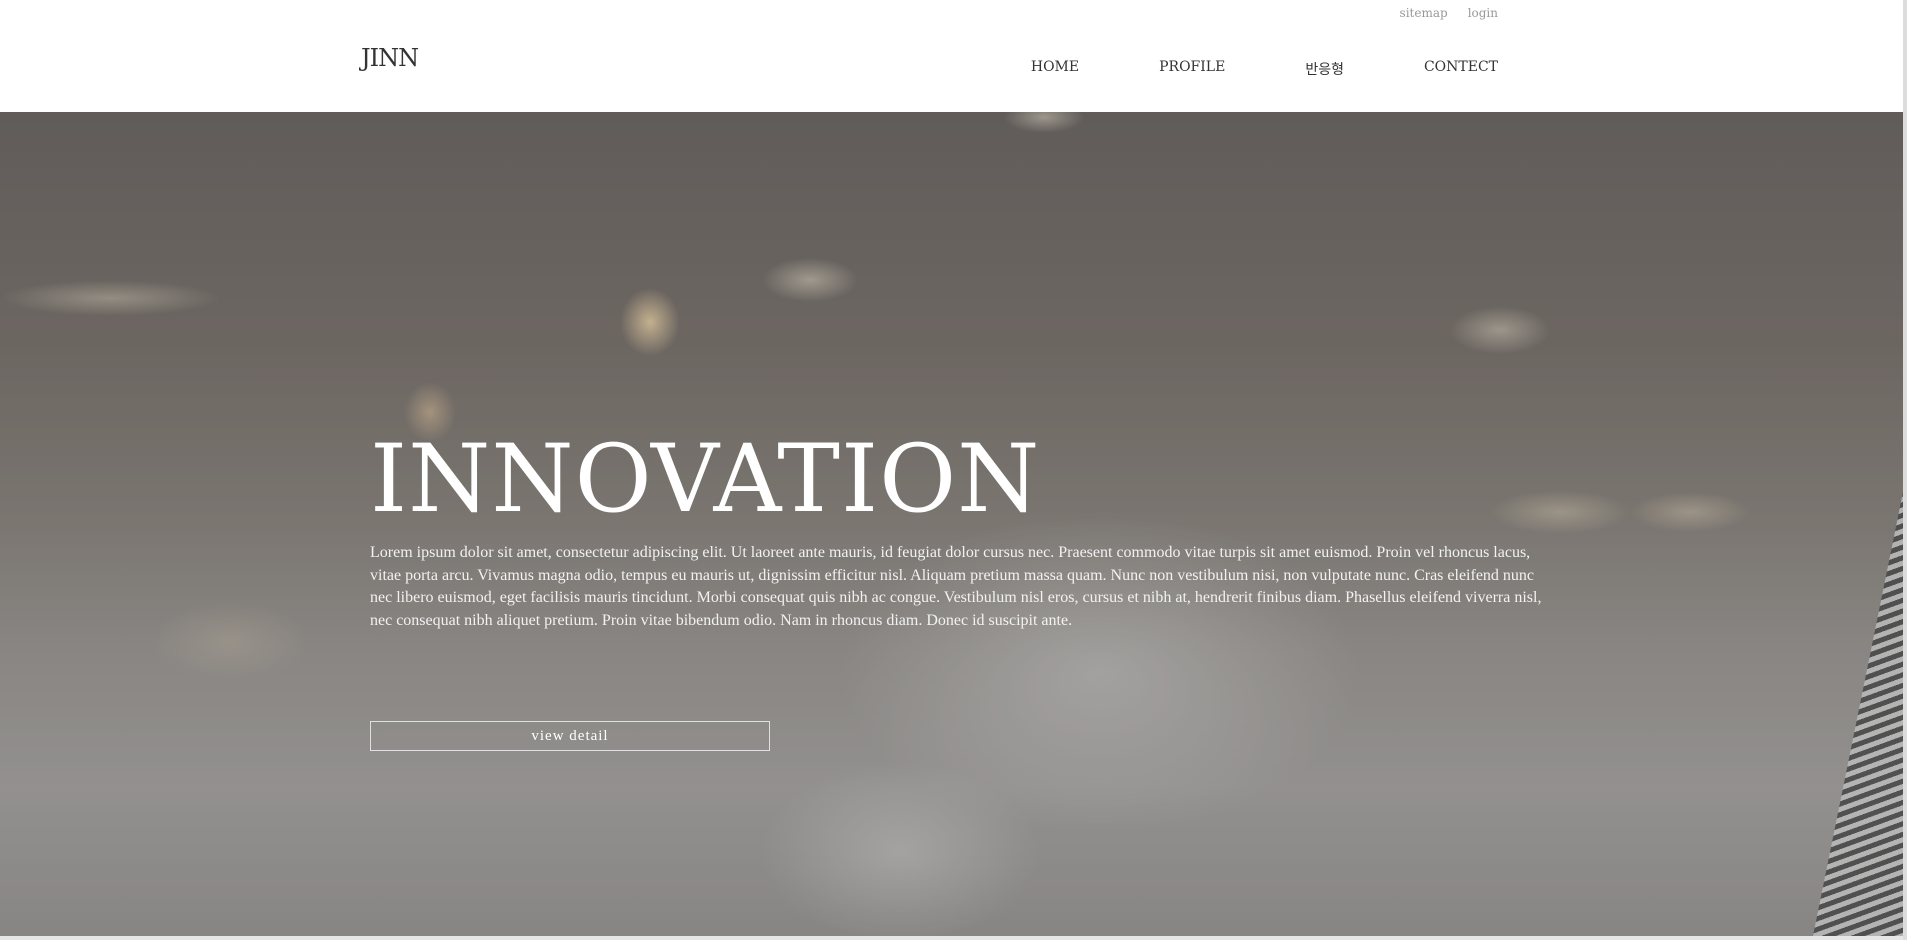 The width and height of the screenshot is (1907, 940). I want to click on site-logo: JINN, so click(390, 58).